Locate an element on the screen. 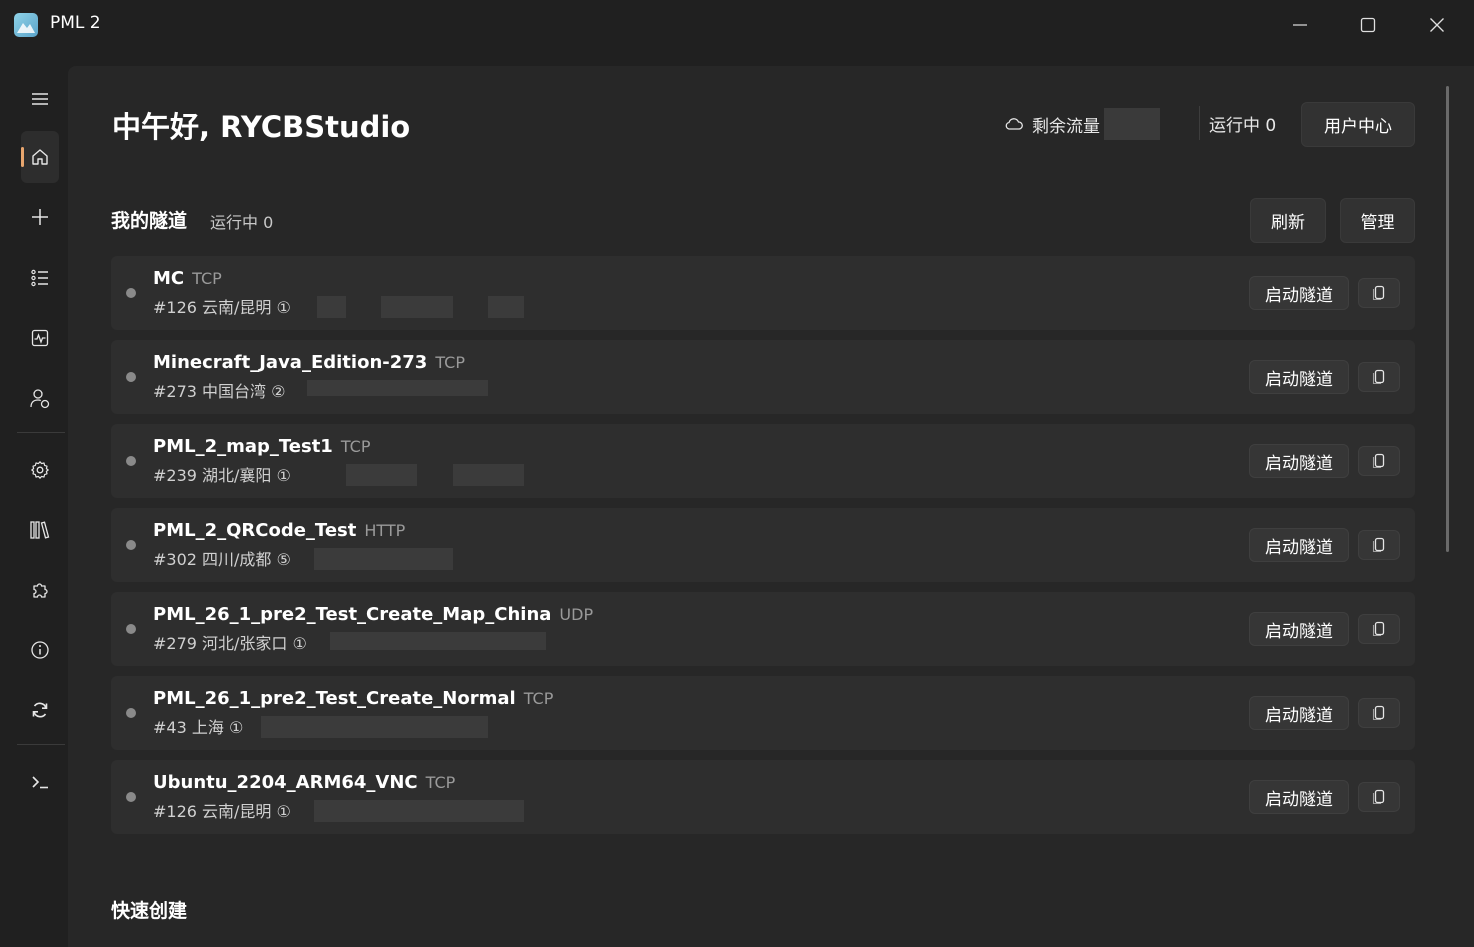 Image resolution: width=1474 pixels, height=947 pixels. library-icon is located at coordinates (40, 530).